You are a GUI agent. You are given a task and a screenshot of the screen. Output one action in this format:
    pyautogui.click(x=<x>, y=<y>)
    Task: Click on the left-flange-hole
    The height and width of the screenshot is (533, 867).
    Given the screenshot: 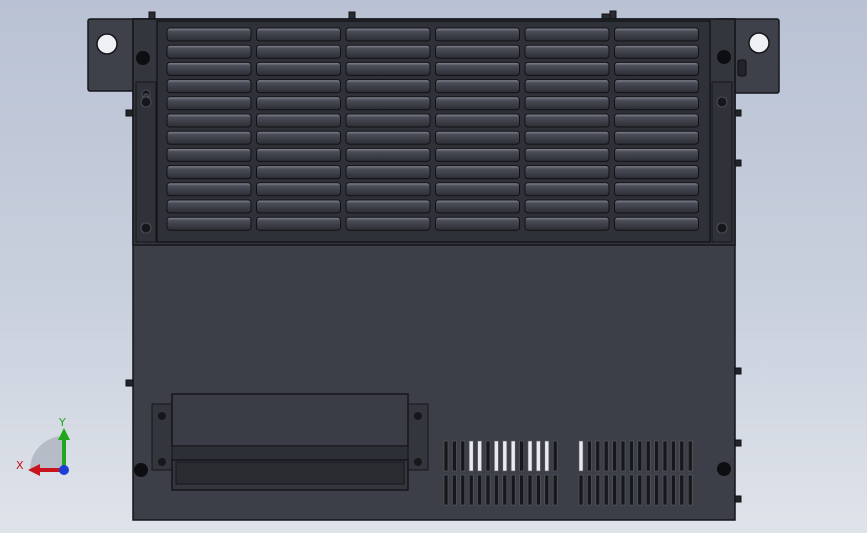 What is the action you would take?
    pyautogui.click(x=107, y=44)
    